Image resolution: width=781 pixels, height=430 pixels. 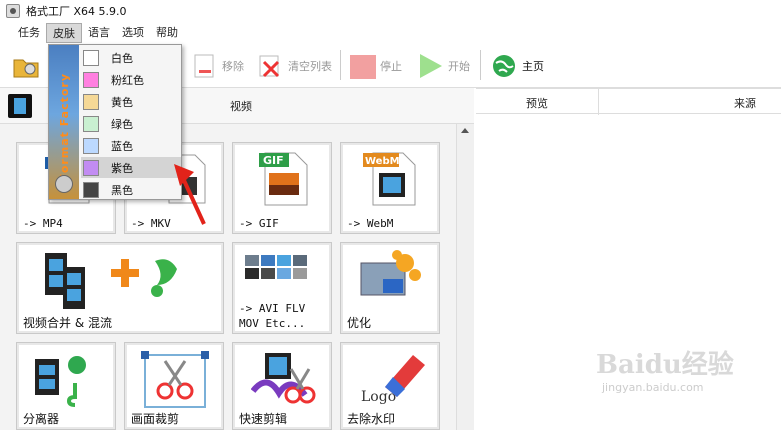 I want to click on splitter-icon, so click(x=60, y=381).